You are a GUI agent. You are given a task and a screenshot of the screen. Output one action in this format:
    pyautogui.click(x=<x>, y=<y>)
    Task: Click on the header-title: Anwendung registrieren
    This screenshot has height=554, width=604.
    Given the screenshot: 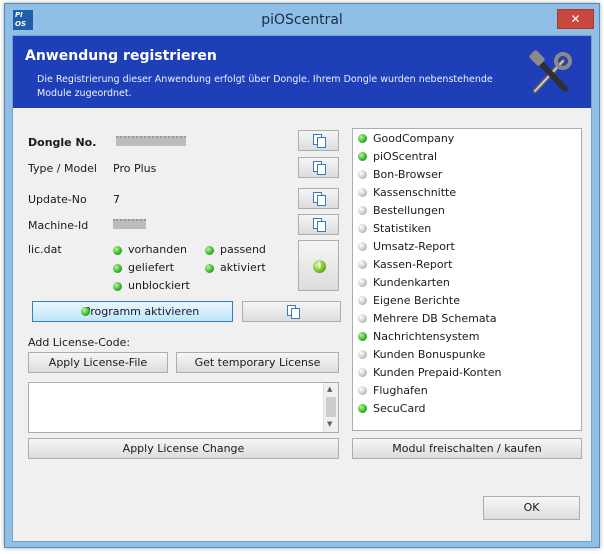 What is the action you would take?
    pyautogui.click(x=121, y=56)
    